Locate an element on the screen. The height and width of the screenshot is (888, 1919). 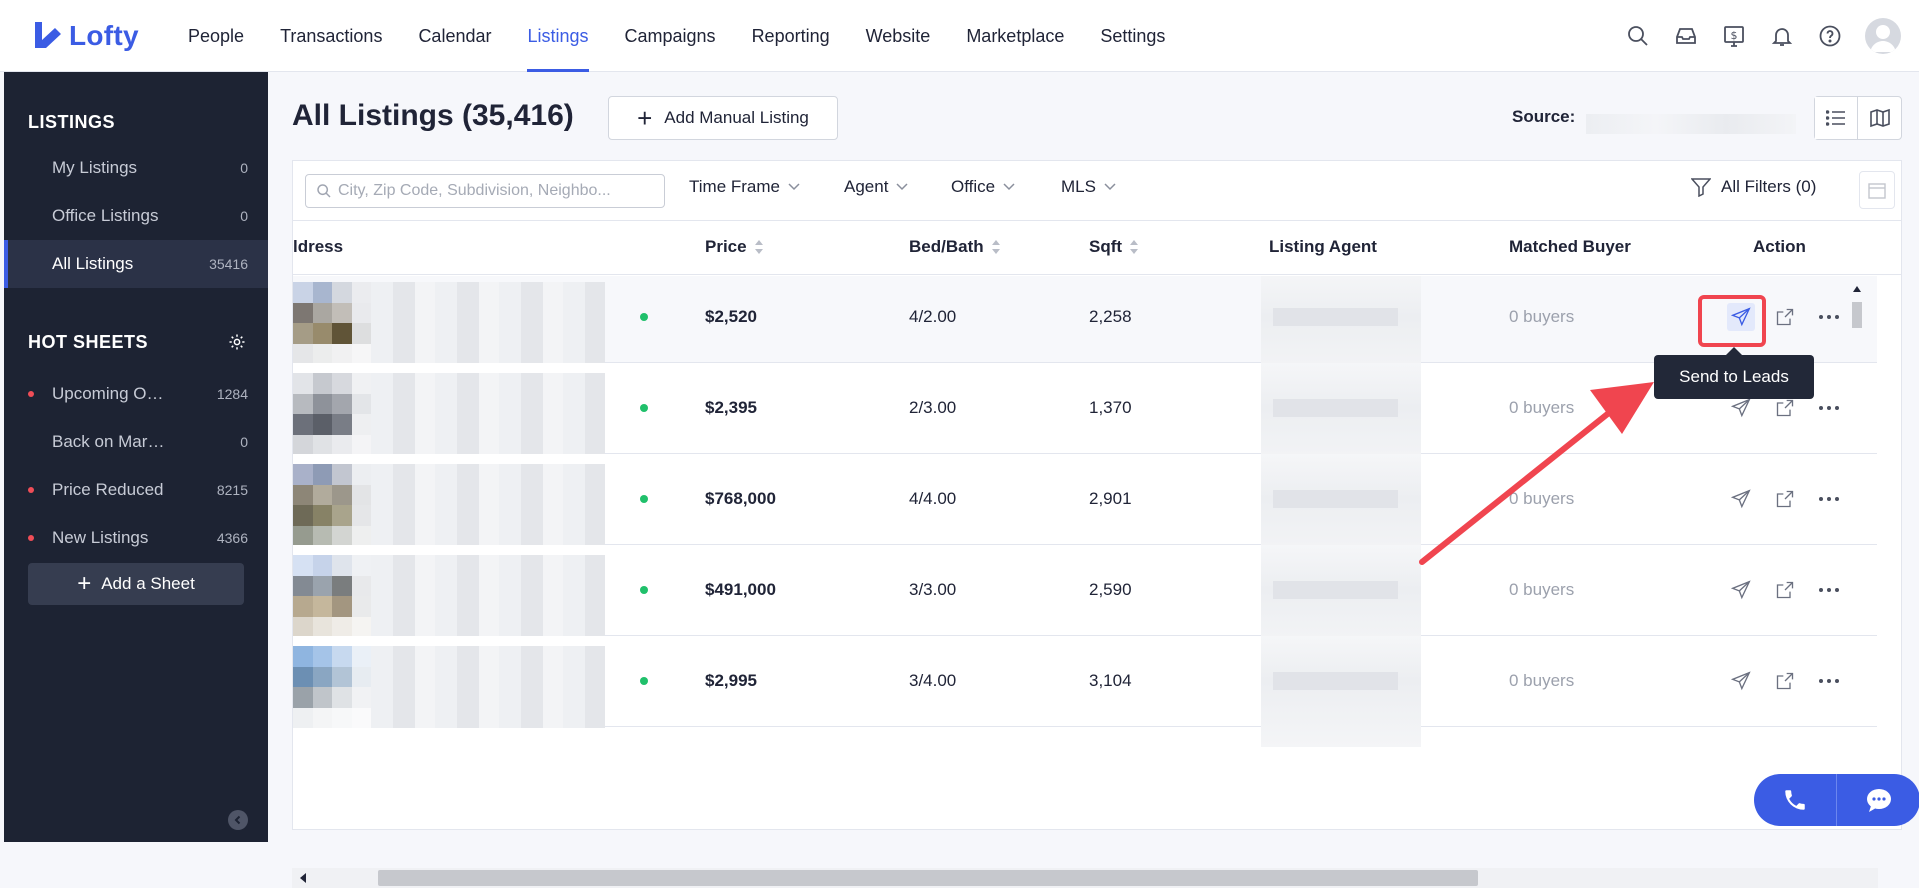
sidebar-item-back-on-market: Back on Market 0 is located at coordinates (136, 442).